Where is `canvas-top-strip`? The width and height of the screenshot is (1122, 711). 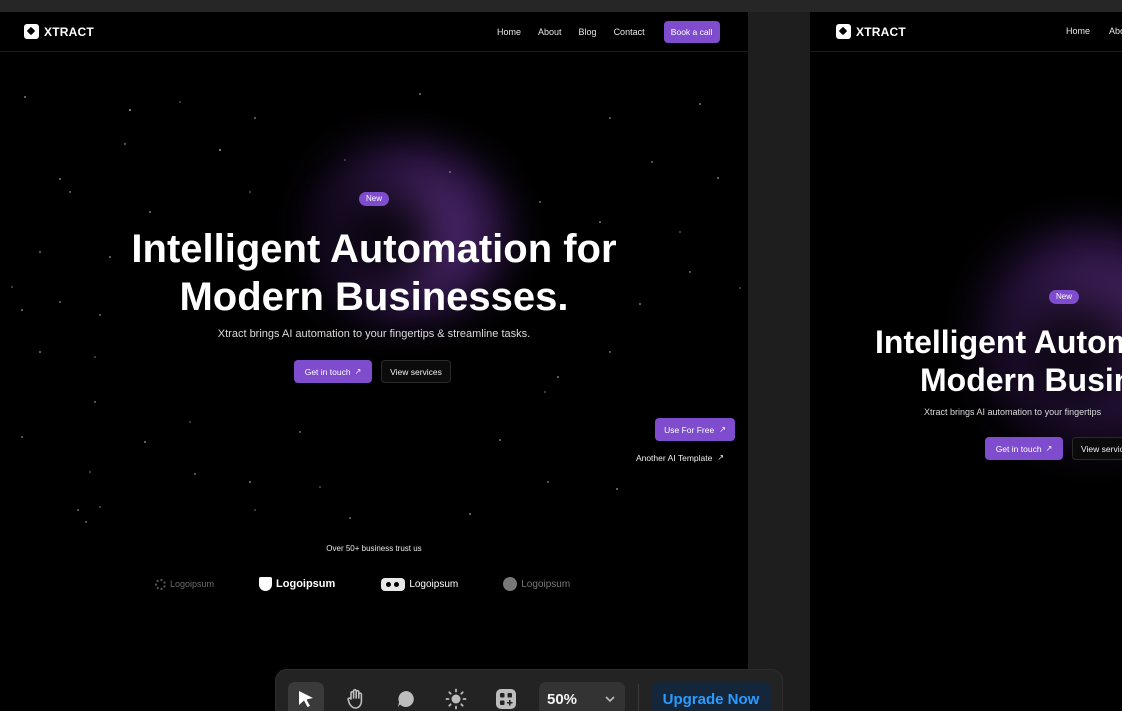 canvas-top-strip is located at coordinates (561, 6).